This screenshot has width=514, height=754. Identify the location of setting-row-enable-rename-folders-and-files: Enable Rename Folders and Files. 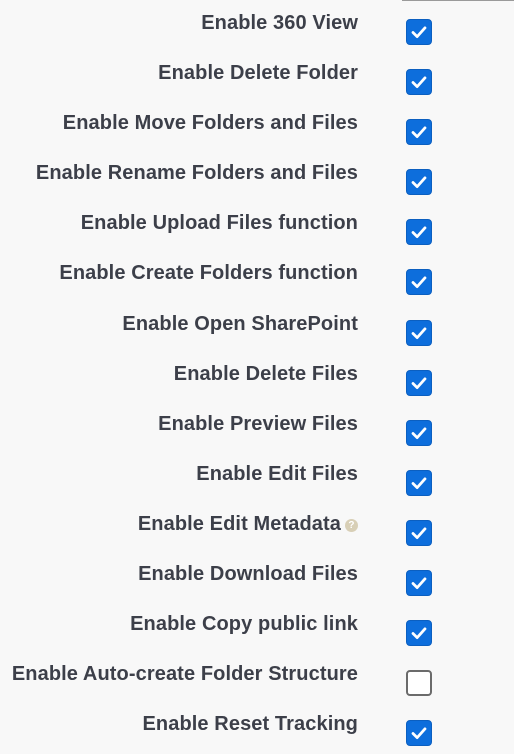
(257, 175).